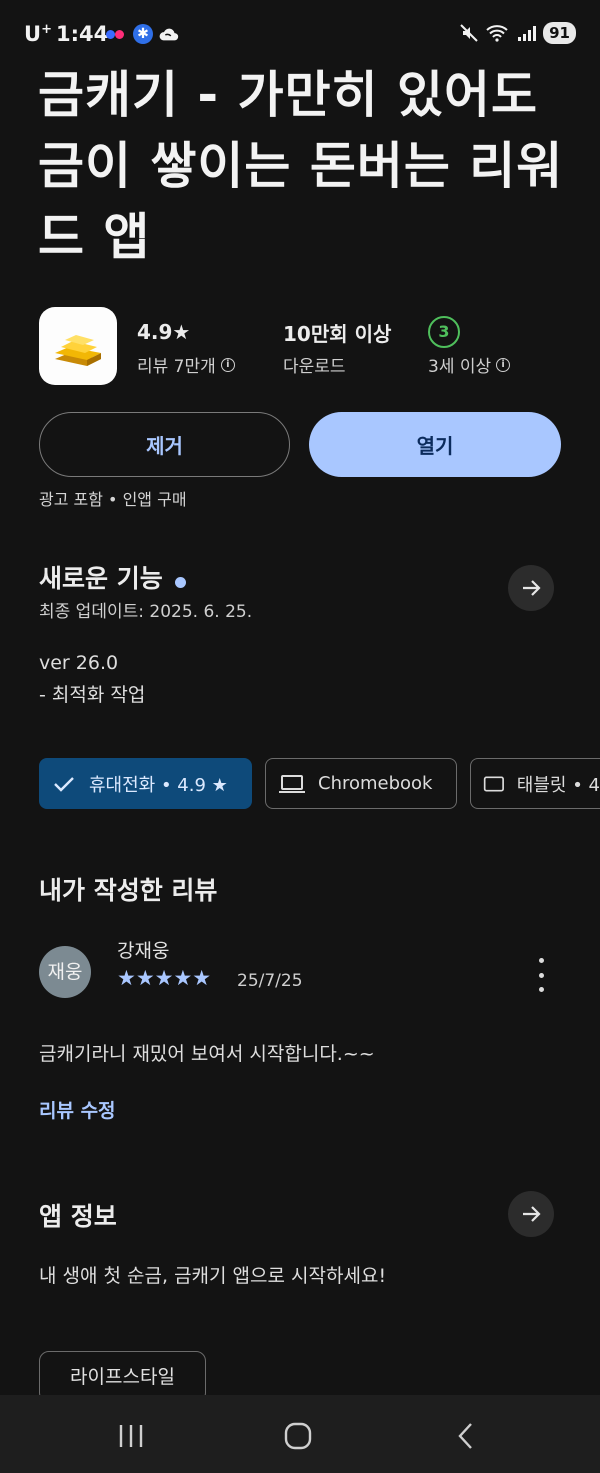 The height and width of the screenshot is (1473, 600). I want to click on flickr-icon, so click(117, 34).